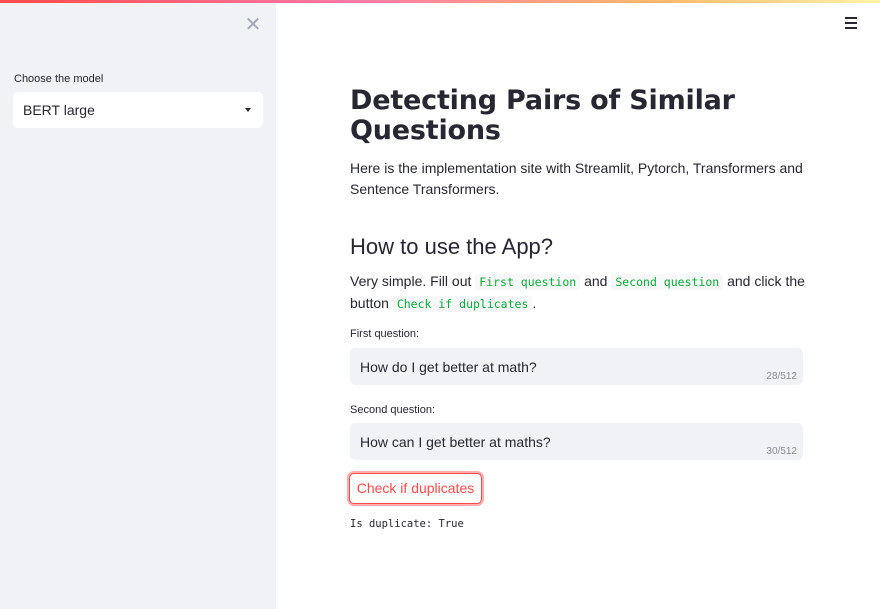  Describe the element at coordinates (462, 304) in the screenshot. I see `code-check-button: Check if duplicates` at that location.